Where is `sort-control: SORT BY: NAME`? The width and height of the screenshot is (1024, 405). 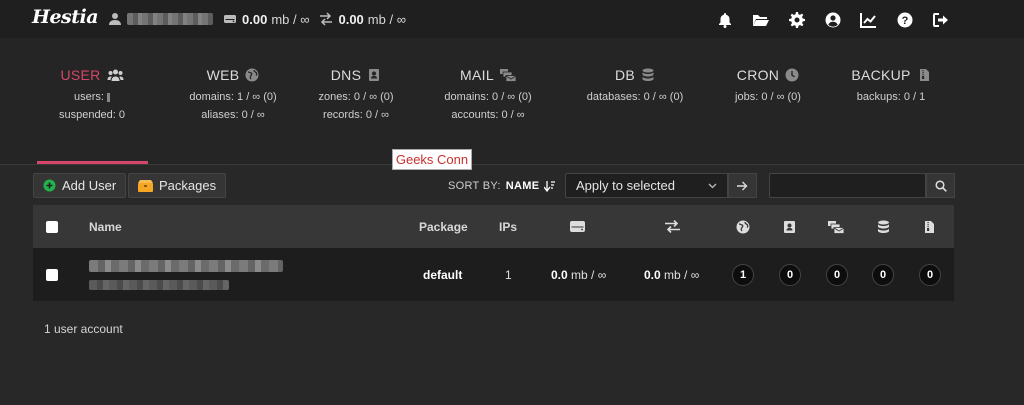
sort-control: SORT BY: NAME is located at coordinates (502, 186).